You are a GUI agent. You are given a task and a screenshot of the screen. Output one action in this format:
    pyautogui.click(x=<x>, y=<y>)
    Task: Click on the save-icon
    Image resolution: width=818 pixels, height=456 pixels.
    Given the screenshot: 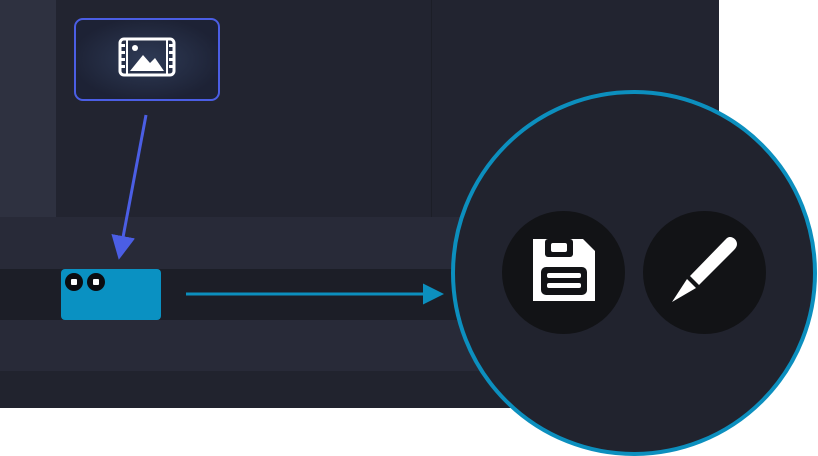 What is the action you would take?
    pyautogui.click(x=564, y=272)
    